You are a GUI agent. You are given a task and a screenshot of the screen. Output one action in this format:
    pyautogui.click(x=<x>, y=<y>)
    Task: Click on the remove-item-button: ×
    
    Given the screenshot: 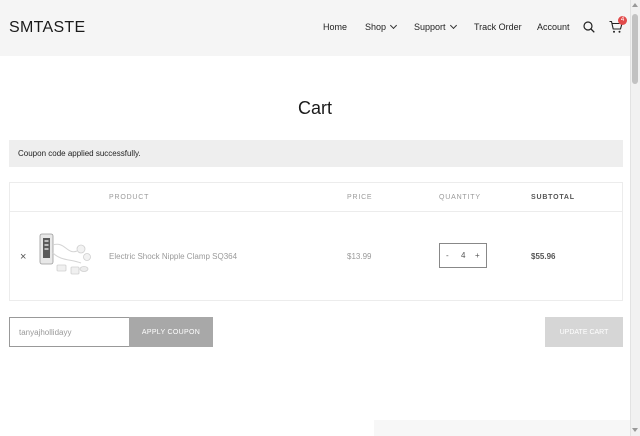 What is the action you would take?
    pyautogui.click(x=23, y=257)
    